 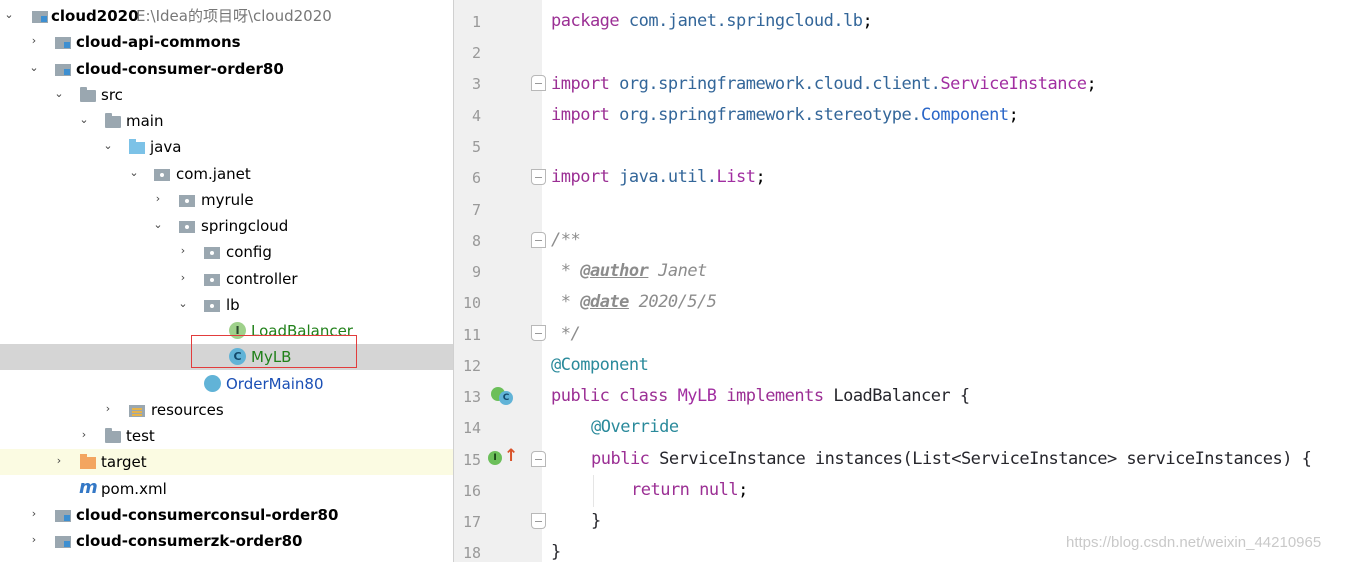 What do you see at coordinates (226, 147) in the screenshot?
I see `tree-row-java: ⌄ java` at bounding box center [226, 147].